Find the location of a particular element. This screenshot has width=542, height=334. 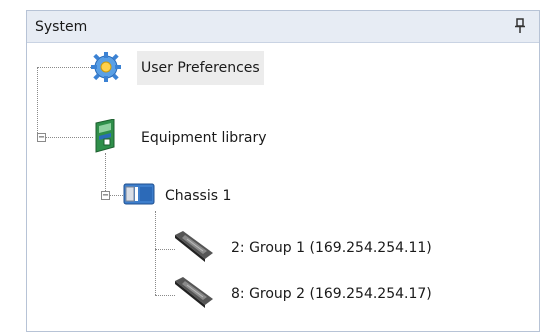

gear-icon is located at coordinates (106, 69).